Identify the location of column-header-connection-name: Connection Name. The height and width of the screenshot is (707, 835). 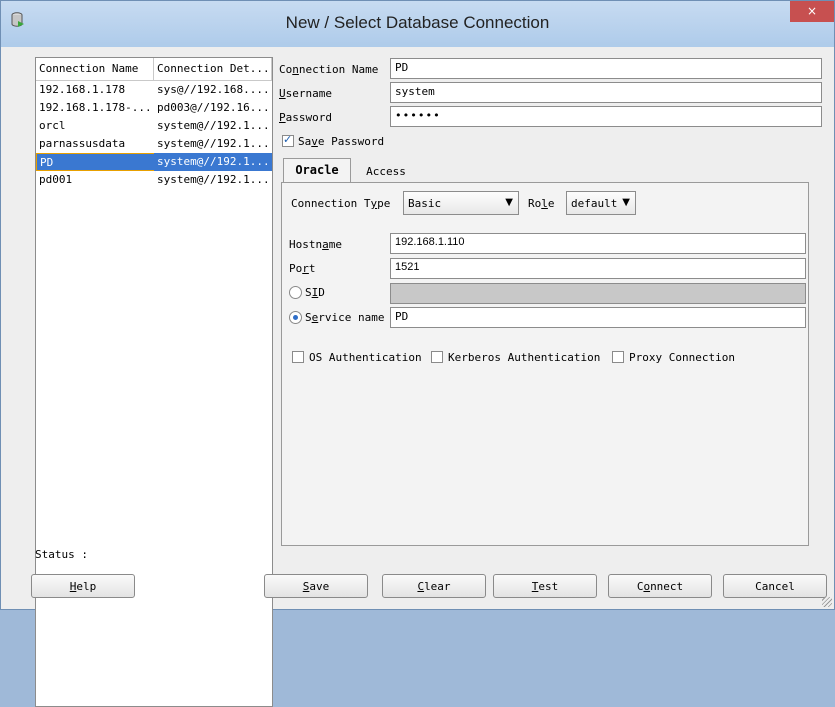
(95, 69).